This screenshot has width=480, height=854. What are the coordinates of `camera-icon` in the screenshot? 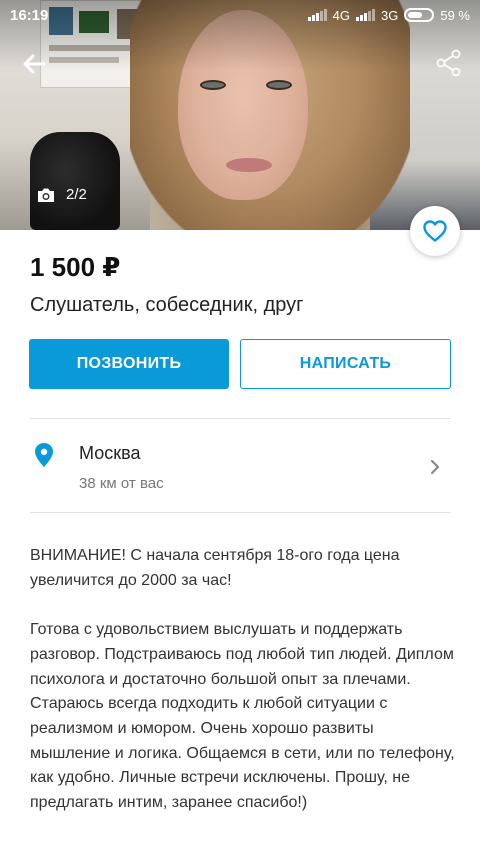 It's located at (46, 195).